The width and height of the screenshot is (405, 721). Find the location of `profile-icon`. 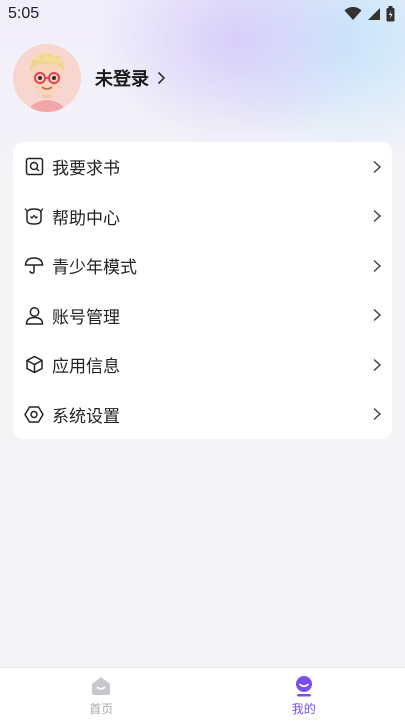

profile-icon is located at coordinates (303, 685).